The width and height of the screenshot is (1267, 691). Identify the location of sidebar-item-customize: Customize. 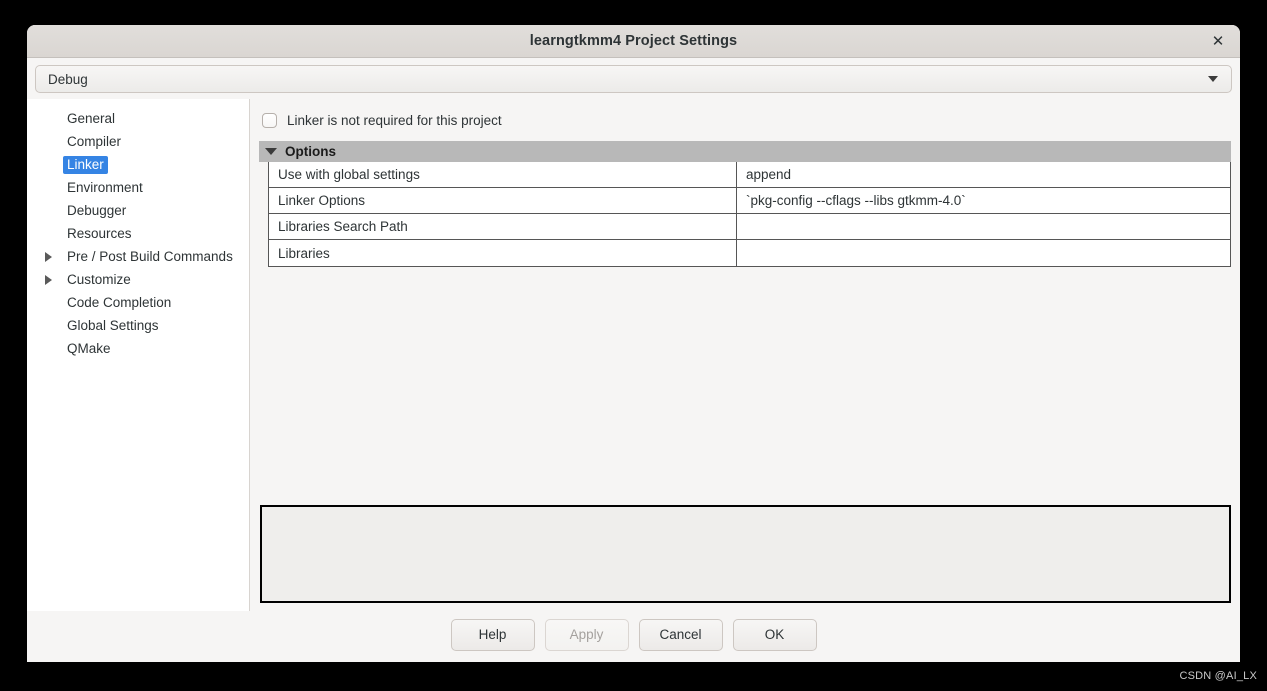
(138, 279).